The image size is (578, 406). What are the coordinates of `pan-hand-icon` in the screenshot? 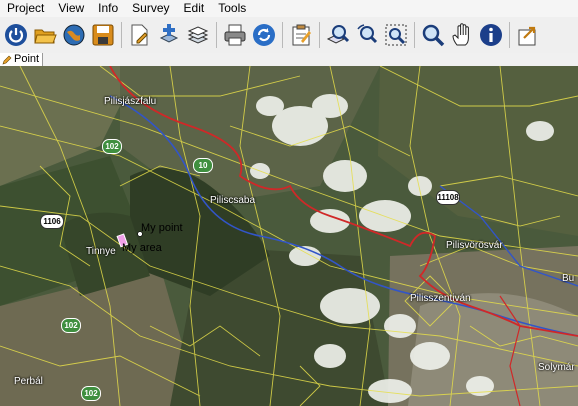 It's located at (460, 34).